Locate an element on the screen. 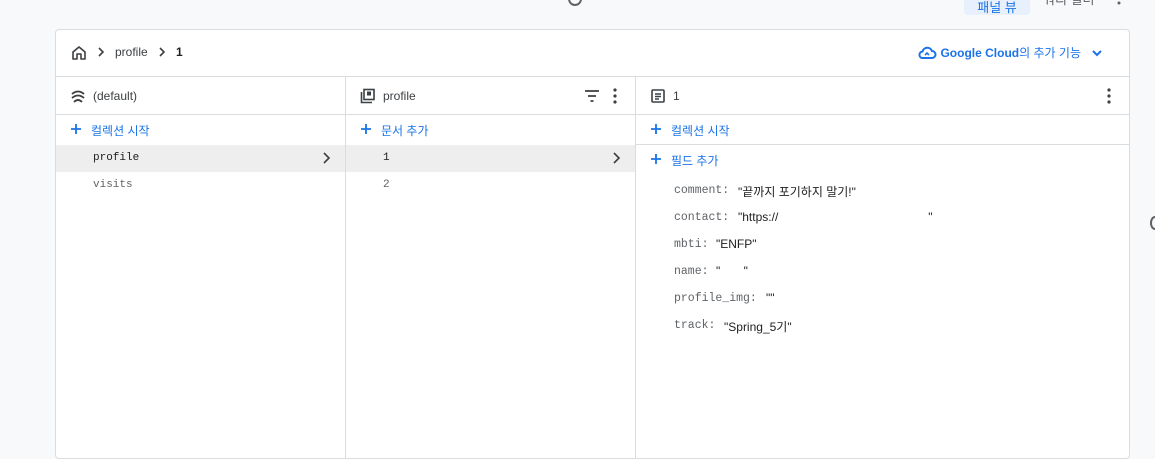 The image size is (1155, 459). panel-view-button: 패널 뷰 is located at coordinates (997, 7).